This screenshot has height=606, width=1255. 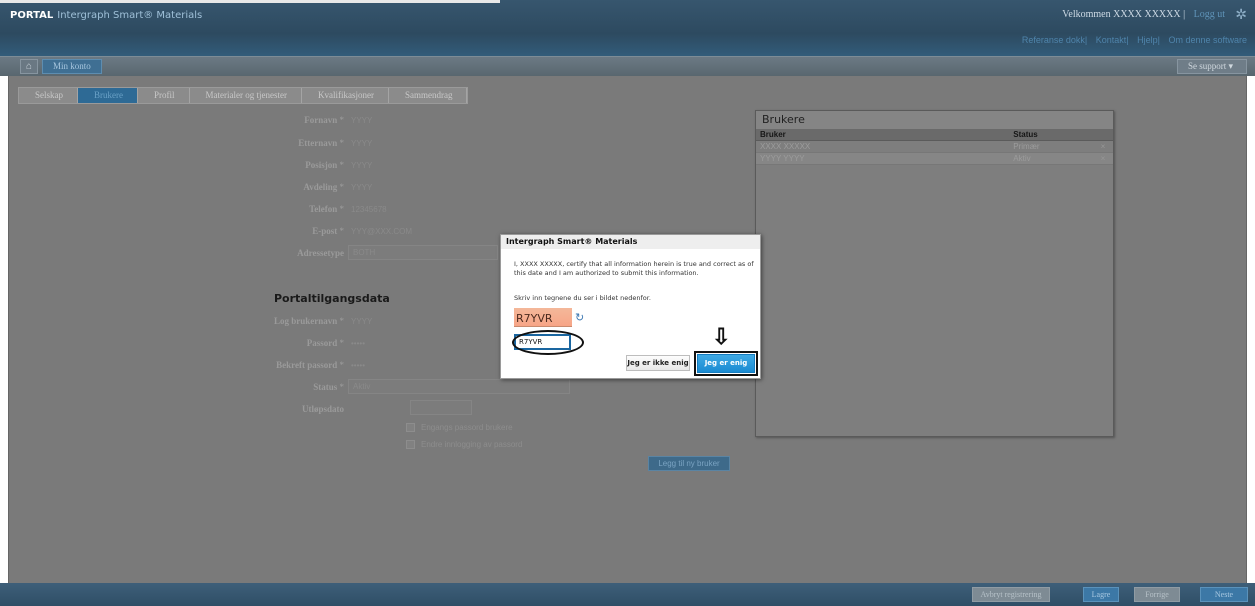 I want to click on table-row: YYYY YYYY Aktiv ×, so click(x=934, y=159).